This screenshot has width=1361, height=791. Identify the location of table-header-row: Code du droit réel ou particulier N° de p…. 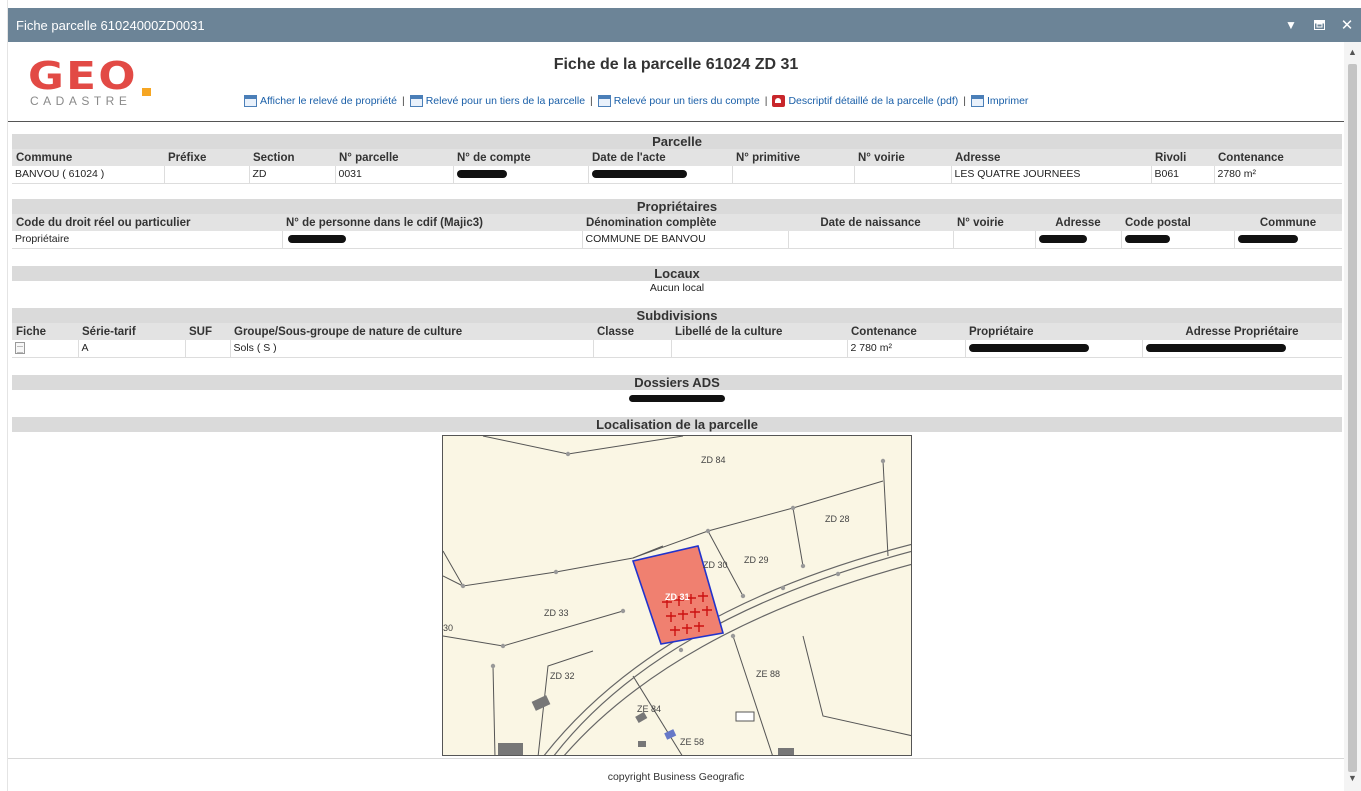
(677, 222).